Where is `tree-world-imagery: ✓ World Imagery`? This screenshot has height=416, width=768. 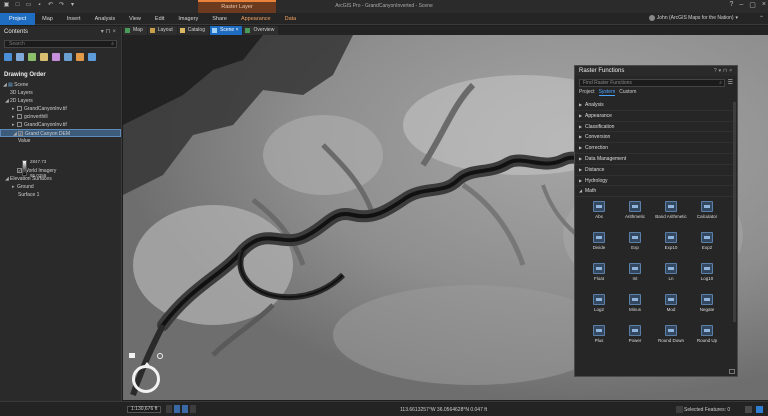 tree-world-imagery: ✓ World Imagery is located at coordinates (60, 171).